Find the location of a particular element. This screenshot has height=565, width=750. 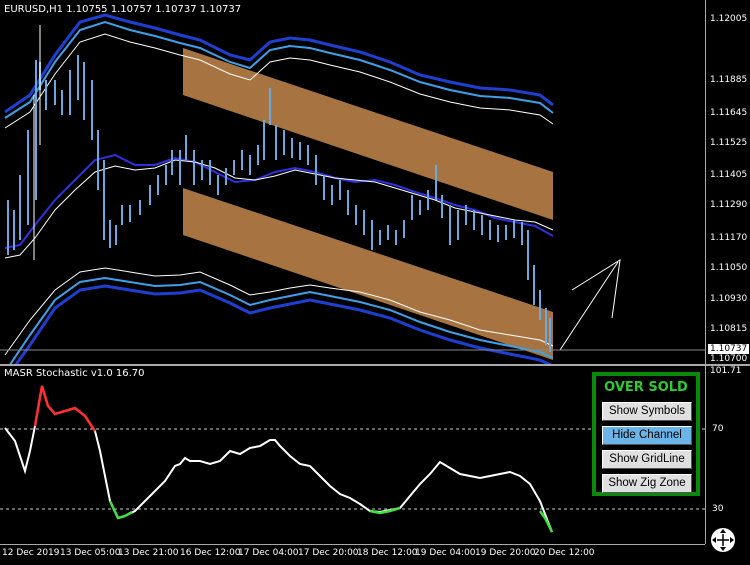

indicator-axis-label: 70 is located at coordinates (718, 429).